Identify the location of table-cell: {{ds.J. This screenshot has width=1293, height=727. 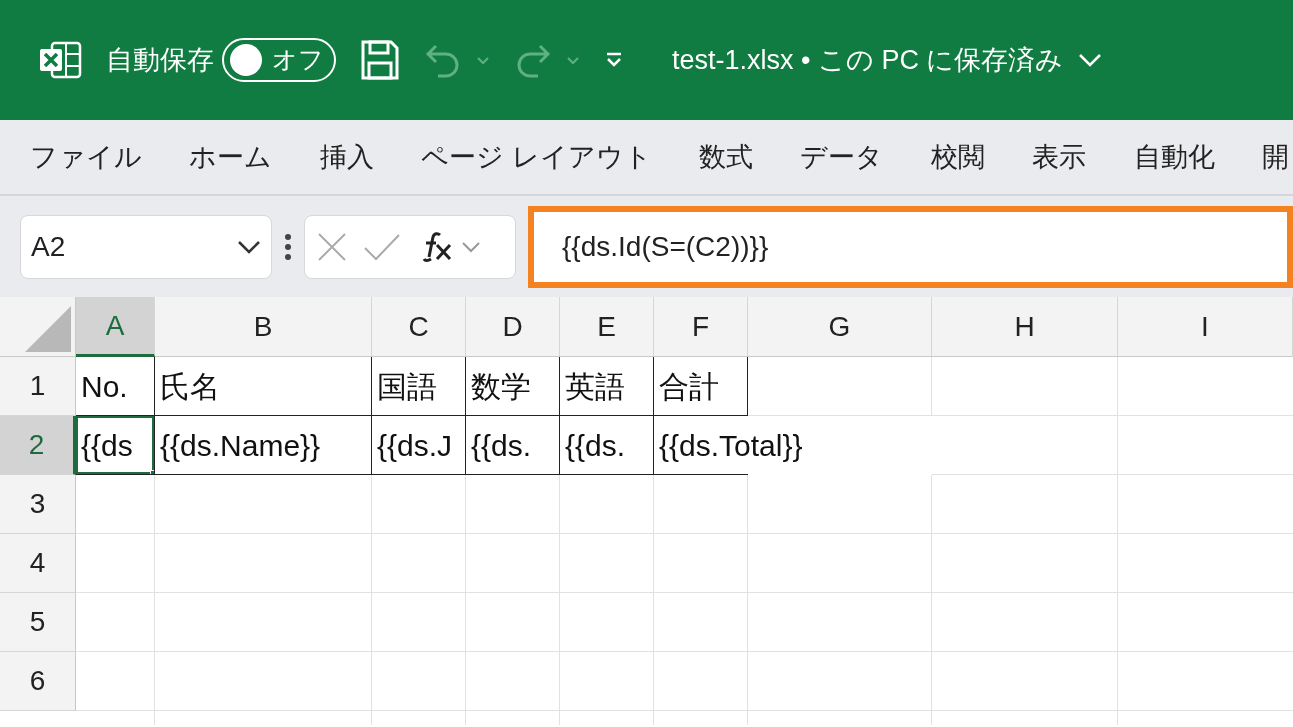
(419, 445).